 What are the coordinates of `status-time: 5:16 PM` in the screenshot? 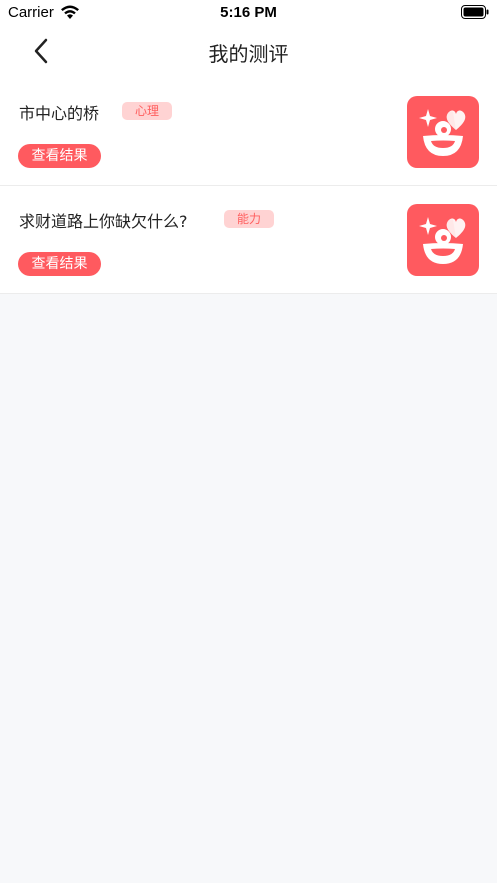 It's located at (248, 12).